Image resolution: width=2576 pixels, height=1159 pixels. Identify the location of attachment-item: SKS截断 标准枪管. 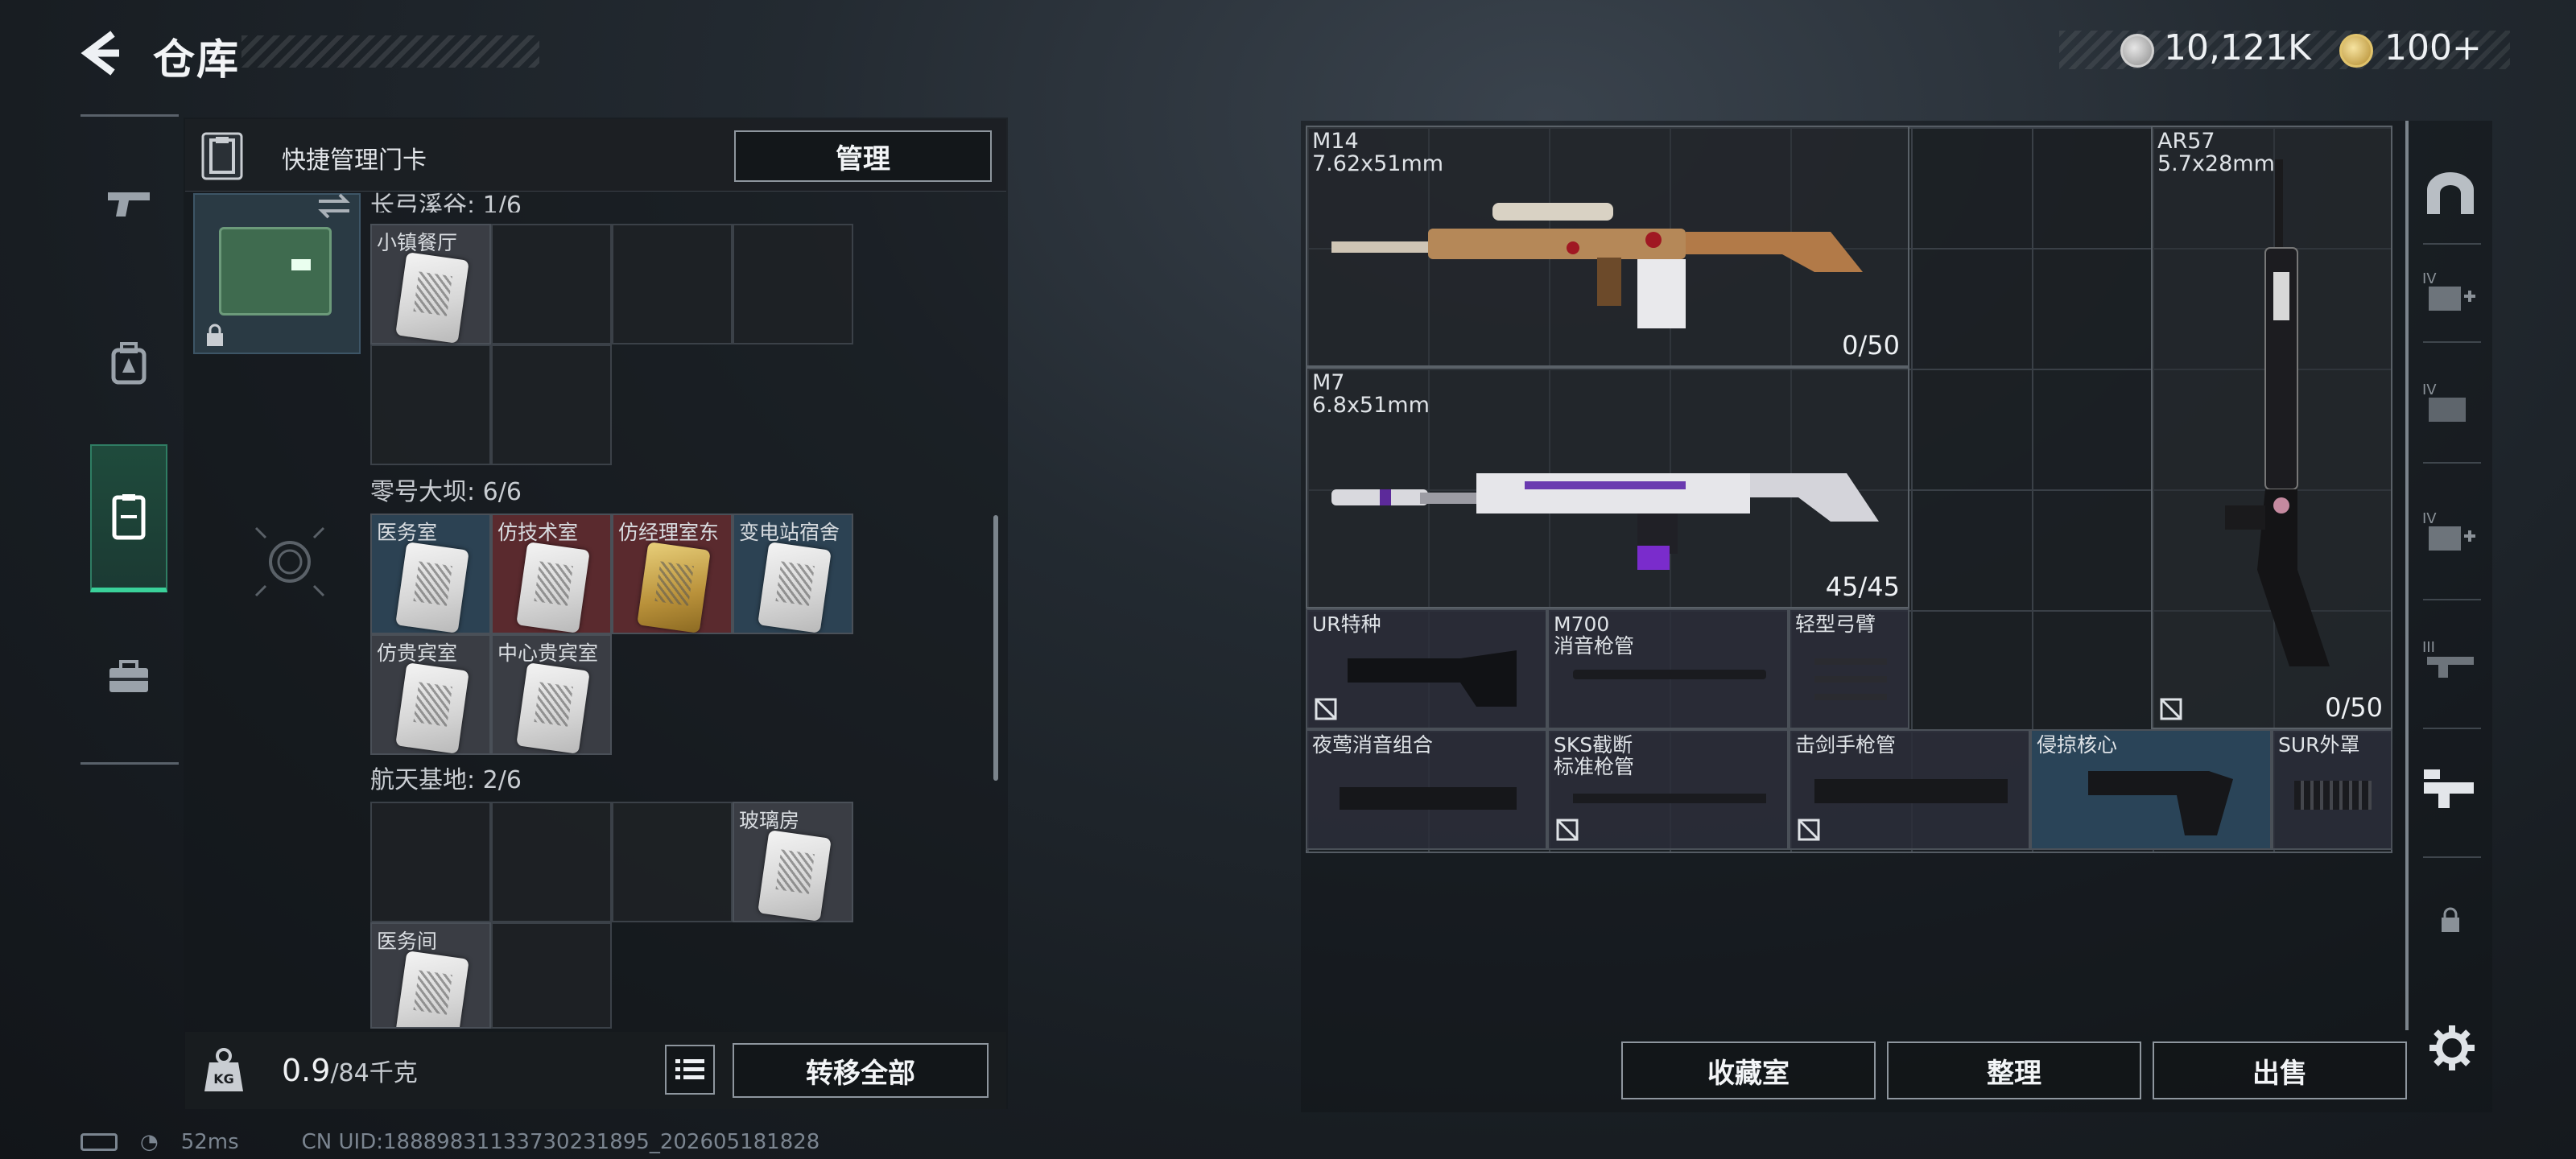
(1668, 789).